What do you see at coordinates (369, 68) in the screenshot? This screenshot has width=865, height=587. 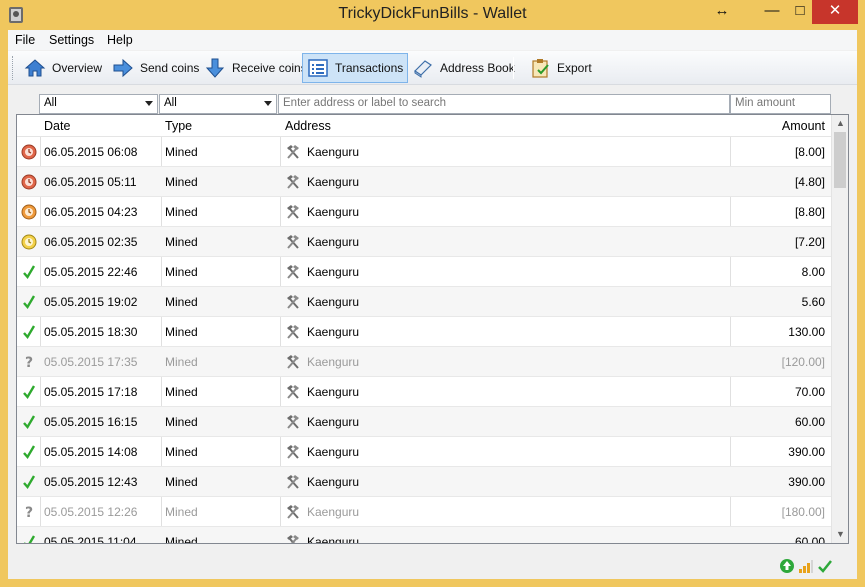 I see `transactions-label: Transactions` at bounding box center [369, 68].